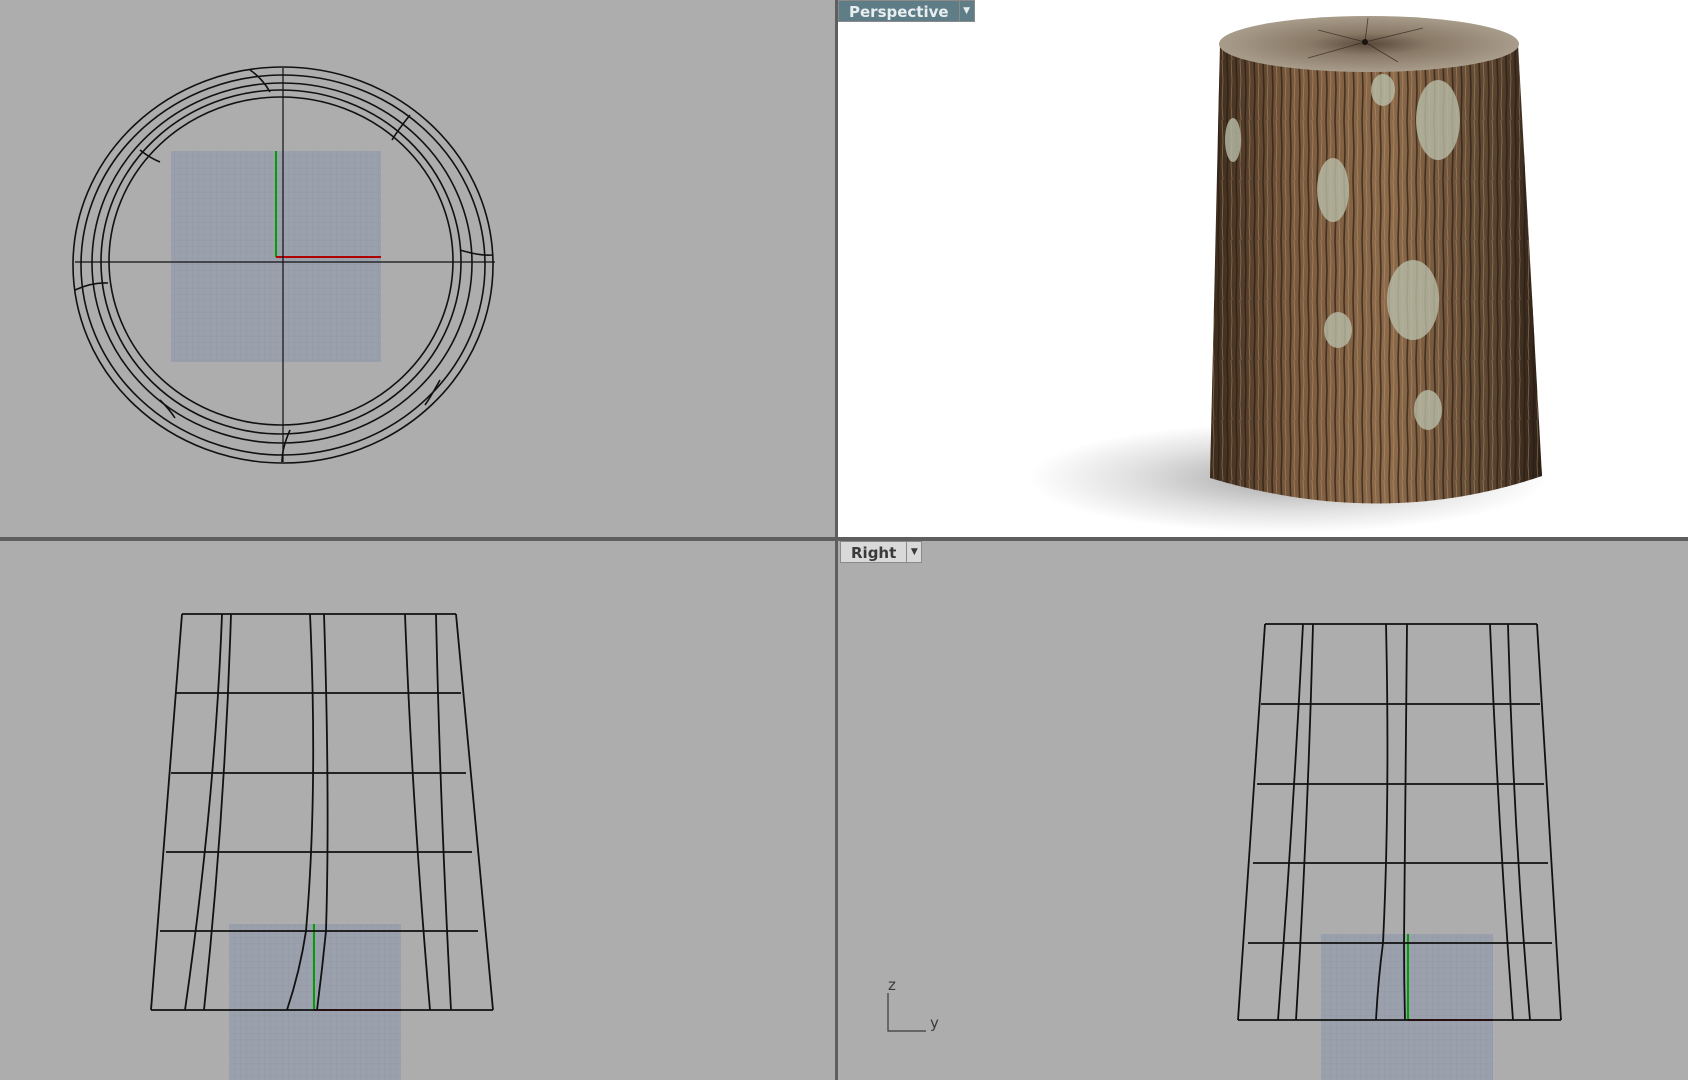 This screenshot has width=1688, height=1080. I want to click on front-view-canvas, so click(322, 846).